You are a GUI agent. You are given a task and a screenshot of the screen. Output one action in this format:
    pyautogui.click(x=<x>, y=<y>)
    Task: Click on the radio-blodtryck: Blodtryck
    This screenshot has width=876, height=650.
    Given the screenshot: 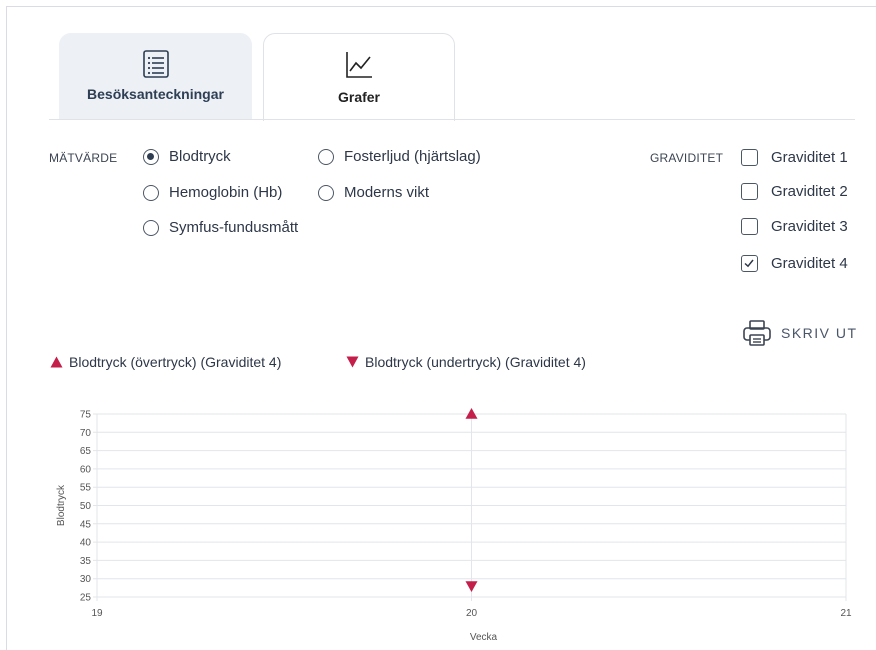 What is the action you would take?
    pyautogui.click(x=187, y=156)
    